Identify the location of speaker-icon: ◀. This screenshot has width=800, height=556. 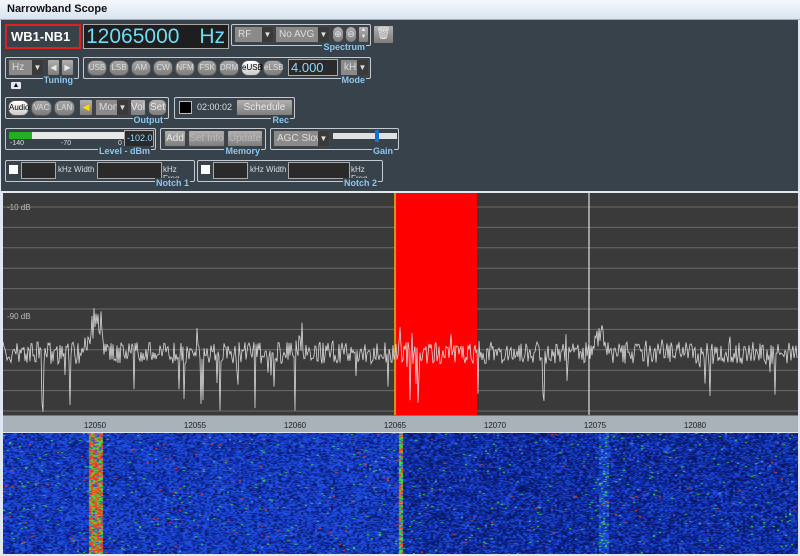
(86, 107).